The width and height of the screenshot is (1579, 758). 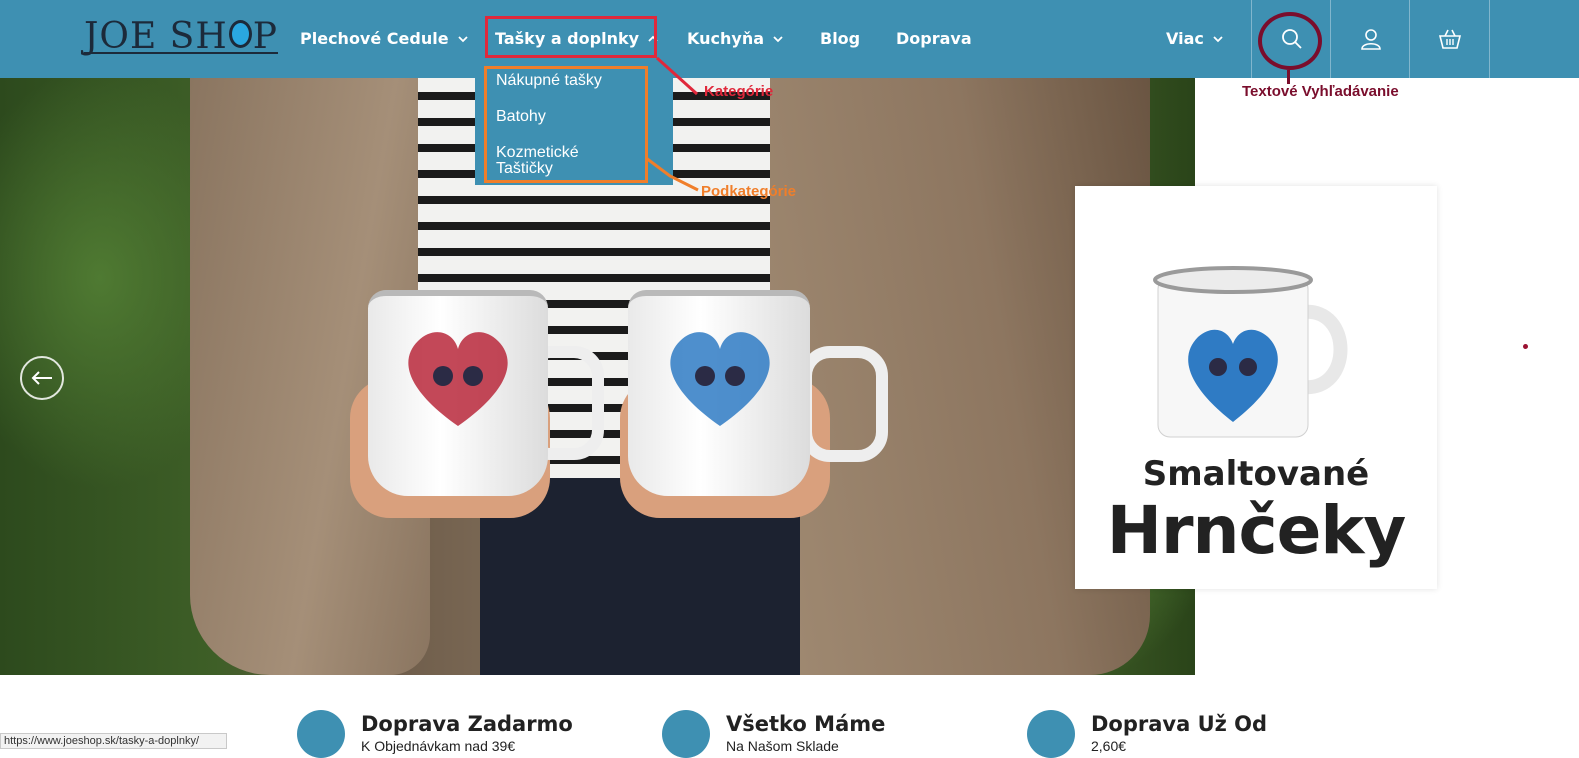 I want to click on nav-label: Doprava, so click(x=934, y=38).